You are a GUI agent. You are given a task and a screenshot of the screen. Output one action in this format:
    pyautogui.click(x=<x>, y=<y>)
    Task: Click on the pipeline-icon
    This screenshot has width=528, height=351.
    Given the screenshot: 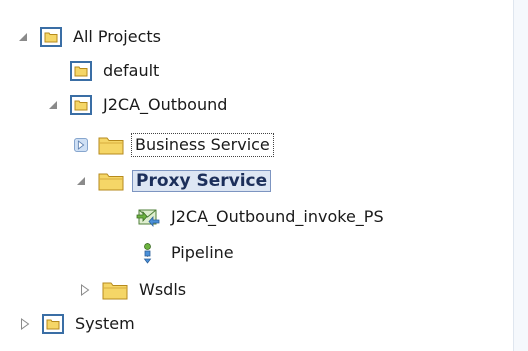 What is the action you would take?
    pyautogui.click(x=148, y=253)
    